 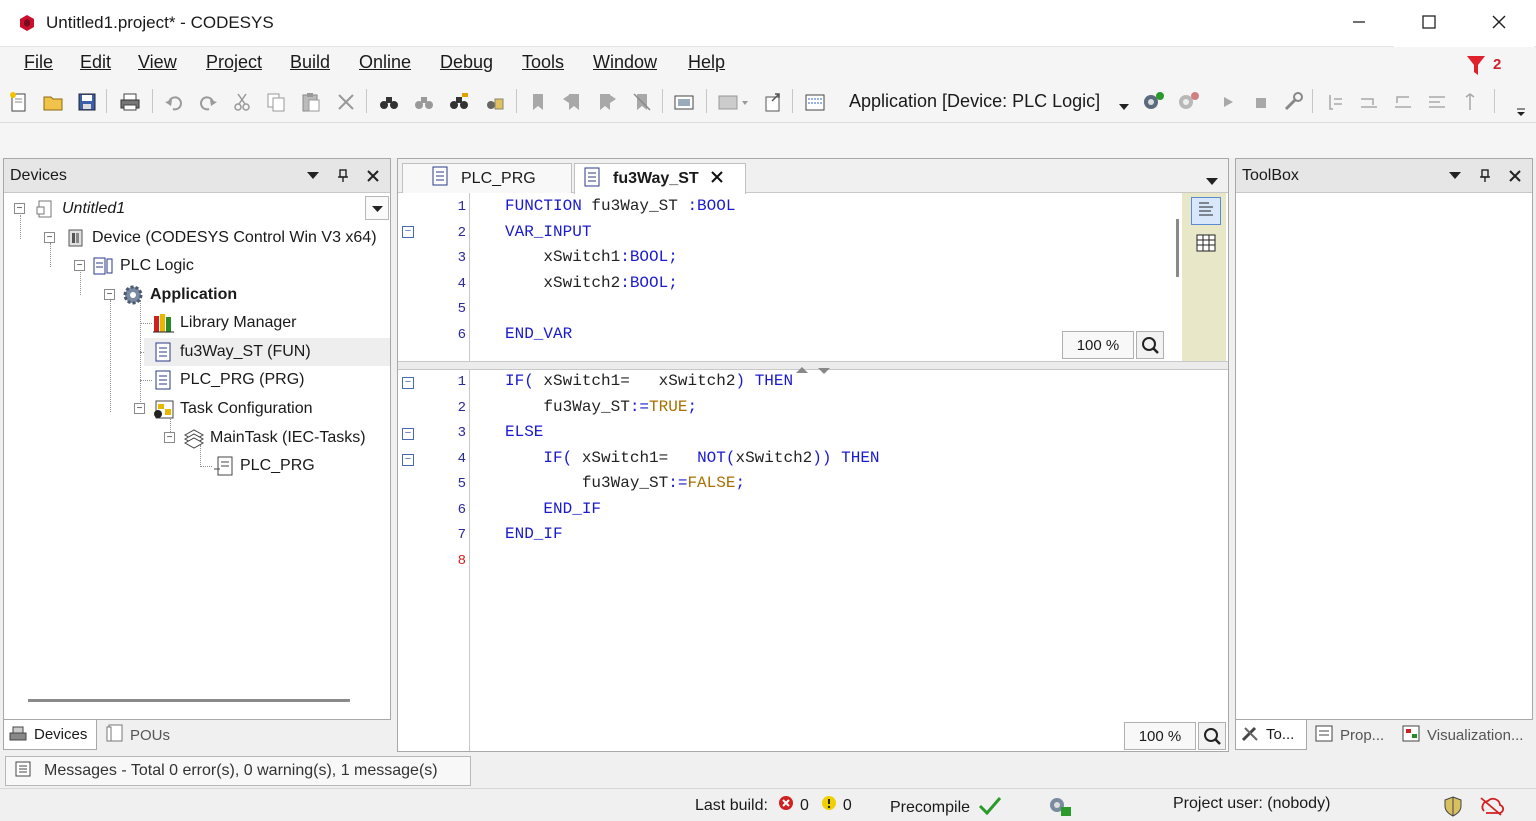 What do you see at coordinates (649, 381) in the screenshot?
I see `code-line: IF( xSwitch1= xSwitch2) THEN` at bounding box center [649, 381].